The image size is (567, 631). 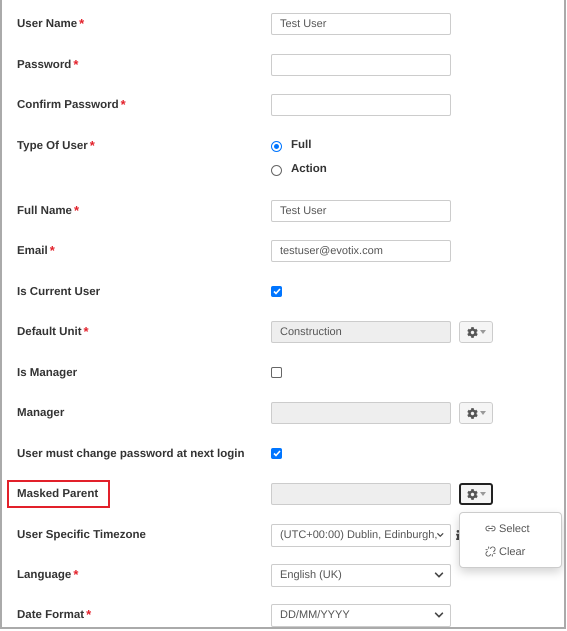 What do you see at coordinates (68, 105) in the screenshot?
I see `field-label: Confirm Password` at bounding box center [68, 105].